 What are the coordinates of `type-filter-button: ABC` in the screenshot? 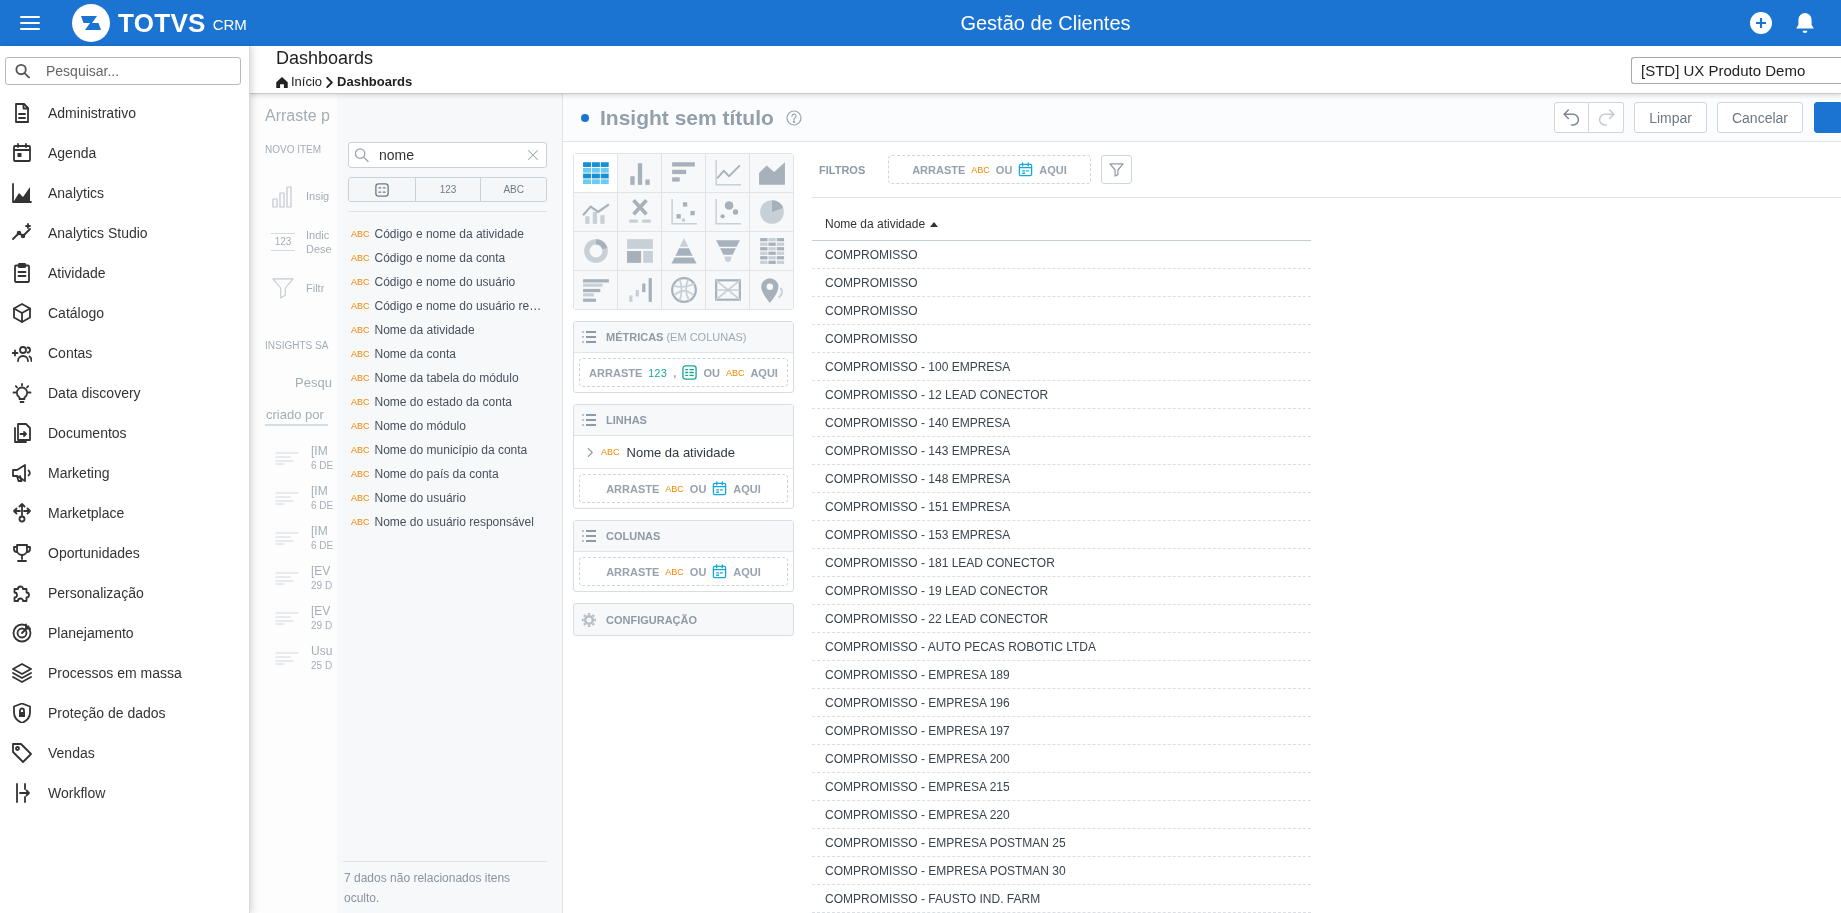 It's located at (513, 189).